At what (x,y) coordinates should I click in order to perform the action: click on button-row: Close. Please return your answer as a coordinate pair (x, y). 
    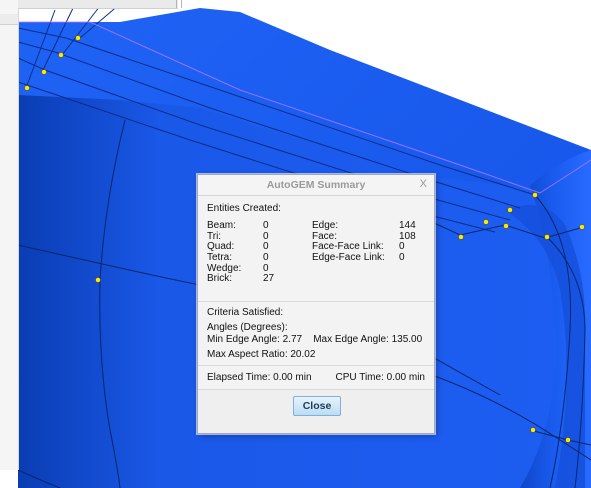
    Looking at the image, I should click on (316, 405).